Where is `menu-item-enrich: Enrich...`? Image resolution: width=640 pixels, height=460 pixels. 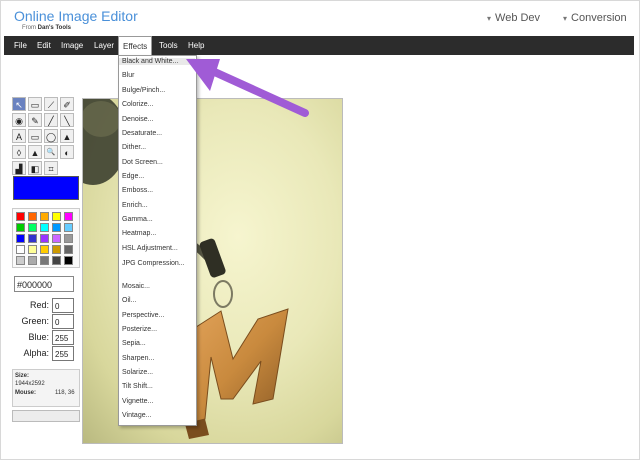
menu-item-enrich: Enrich... is located at coordinates (135, 205).